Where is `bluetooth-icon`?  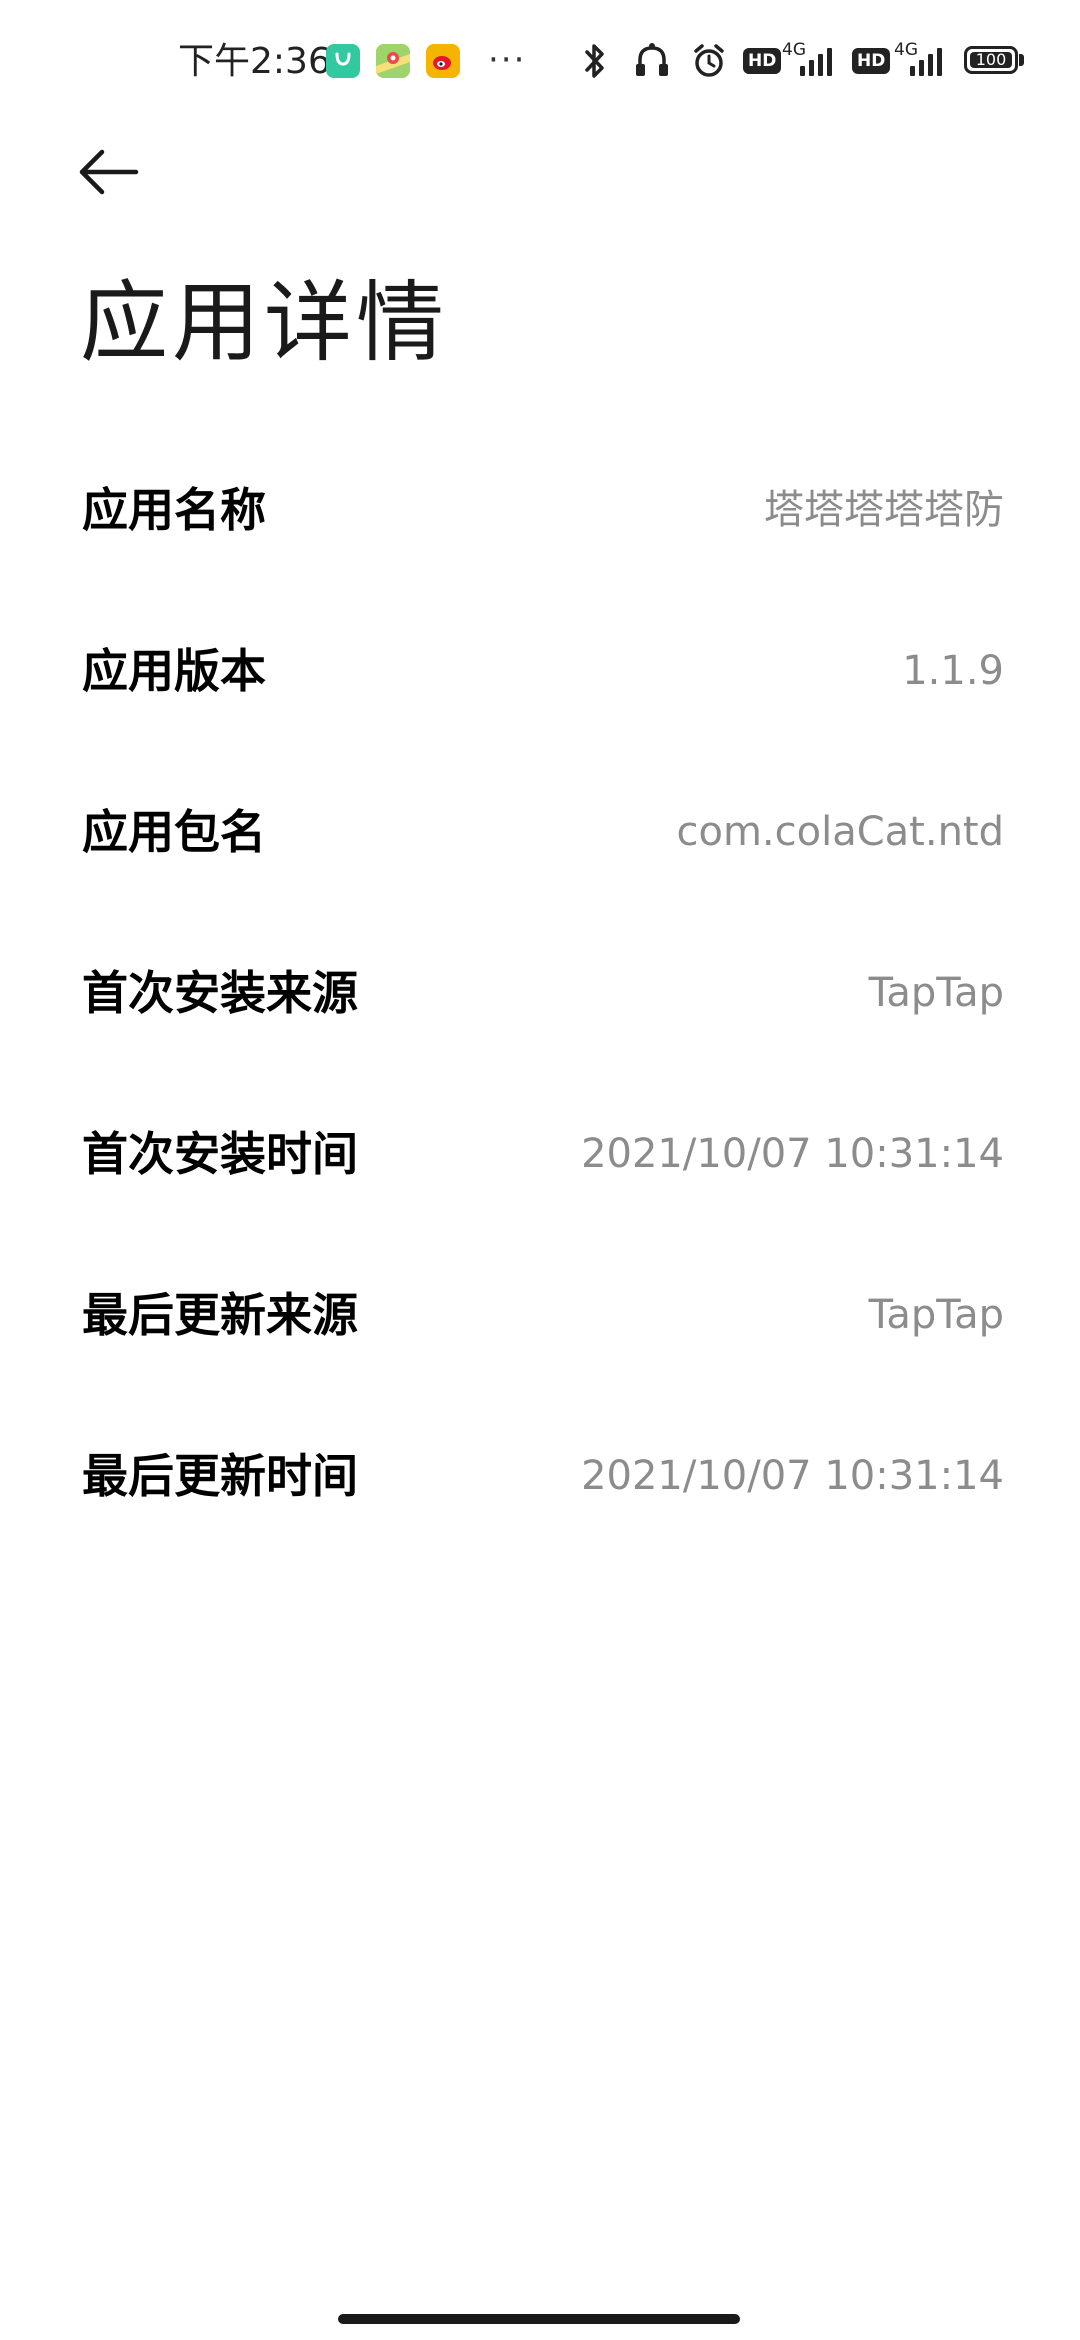 bluetooth-icon is located at coordinates (595, 61).